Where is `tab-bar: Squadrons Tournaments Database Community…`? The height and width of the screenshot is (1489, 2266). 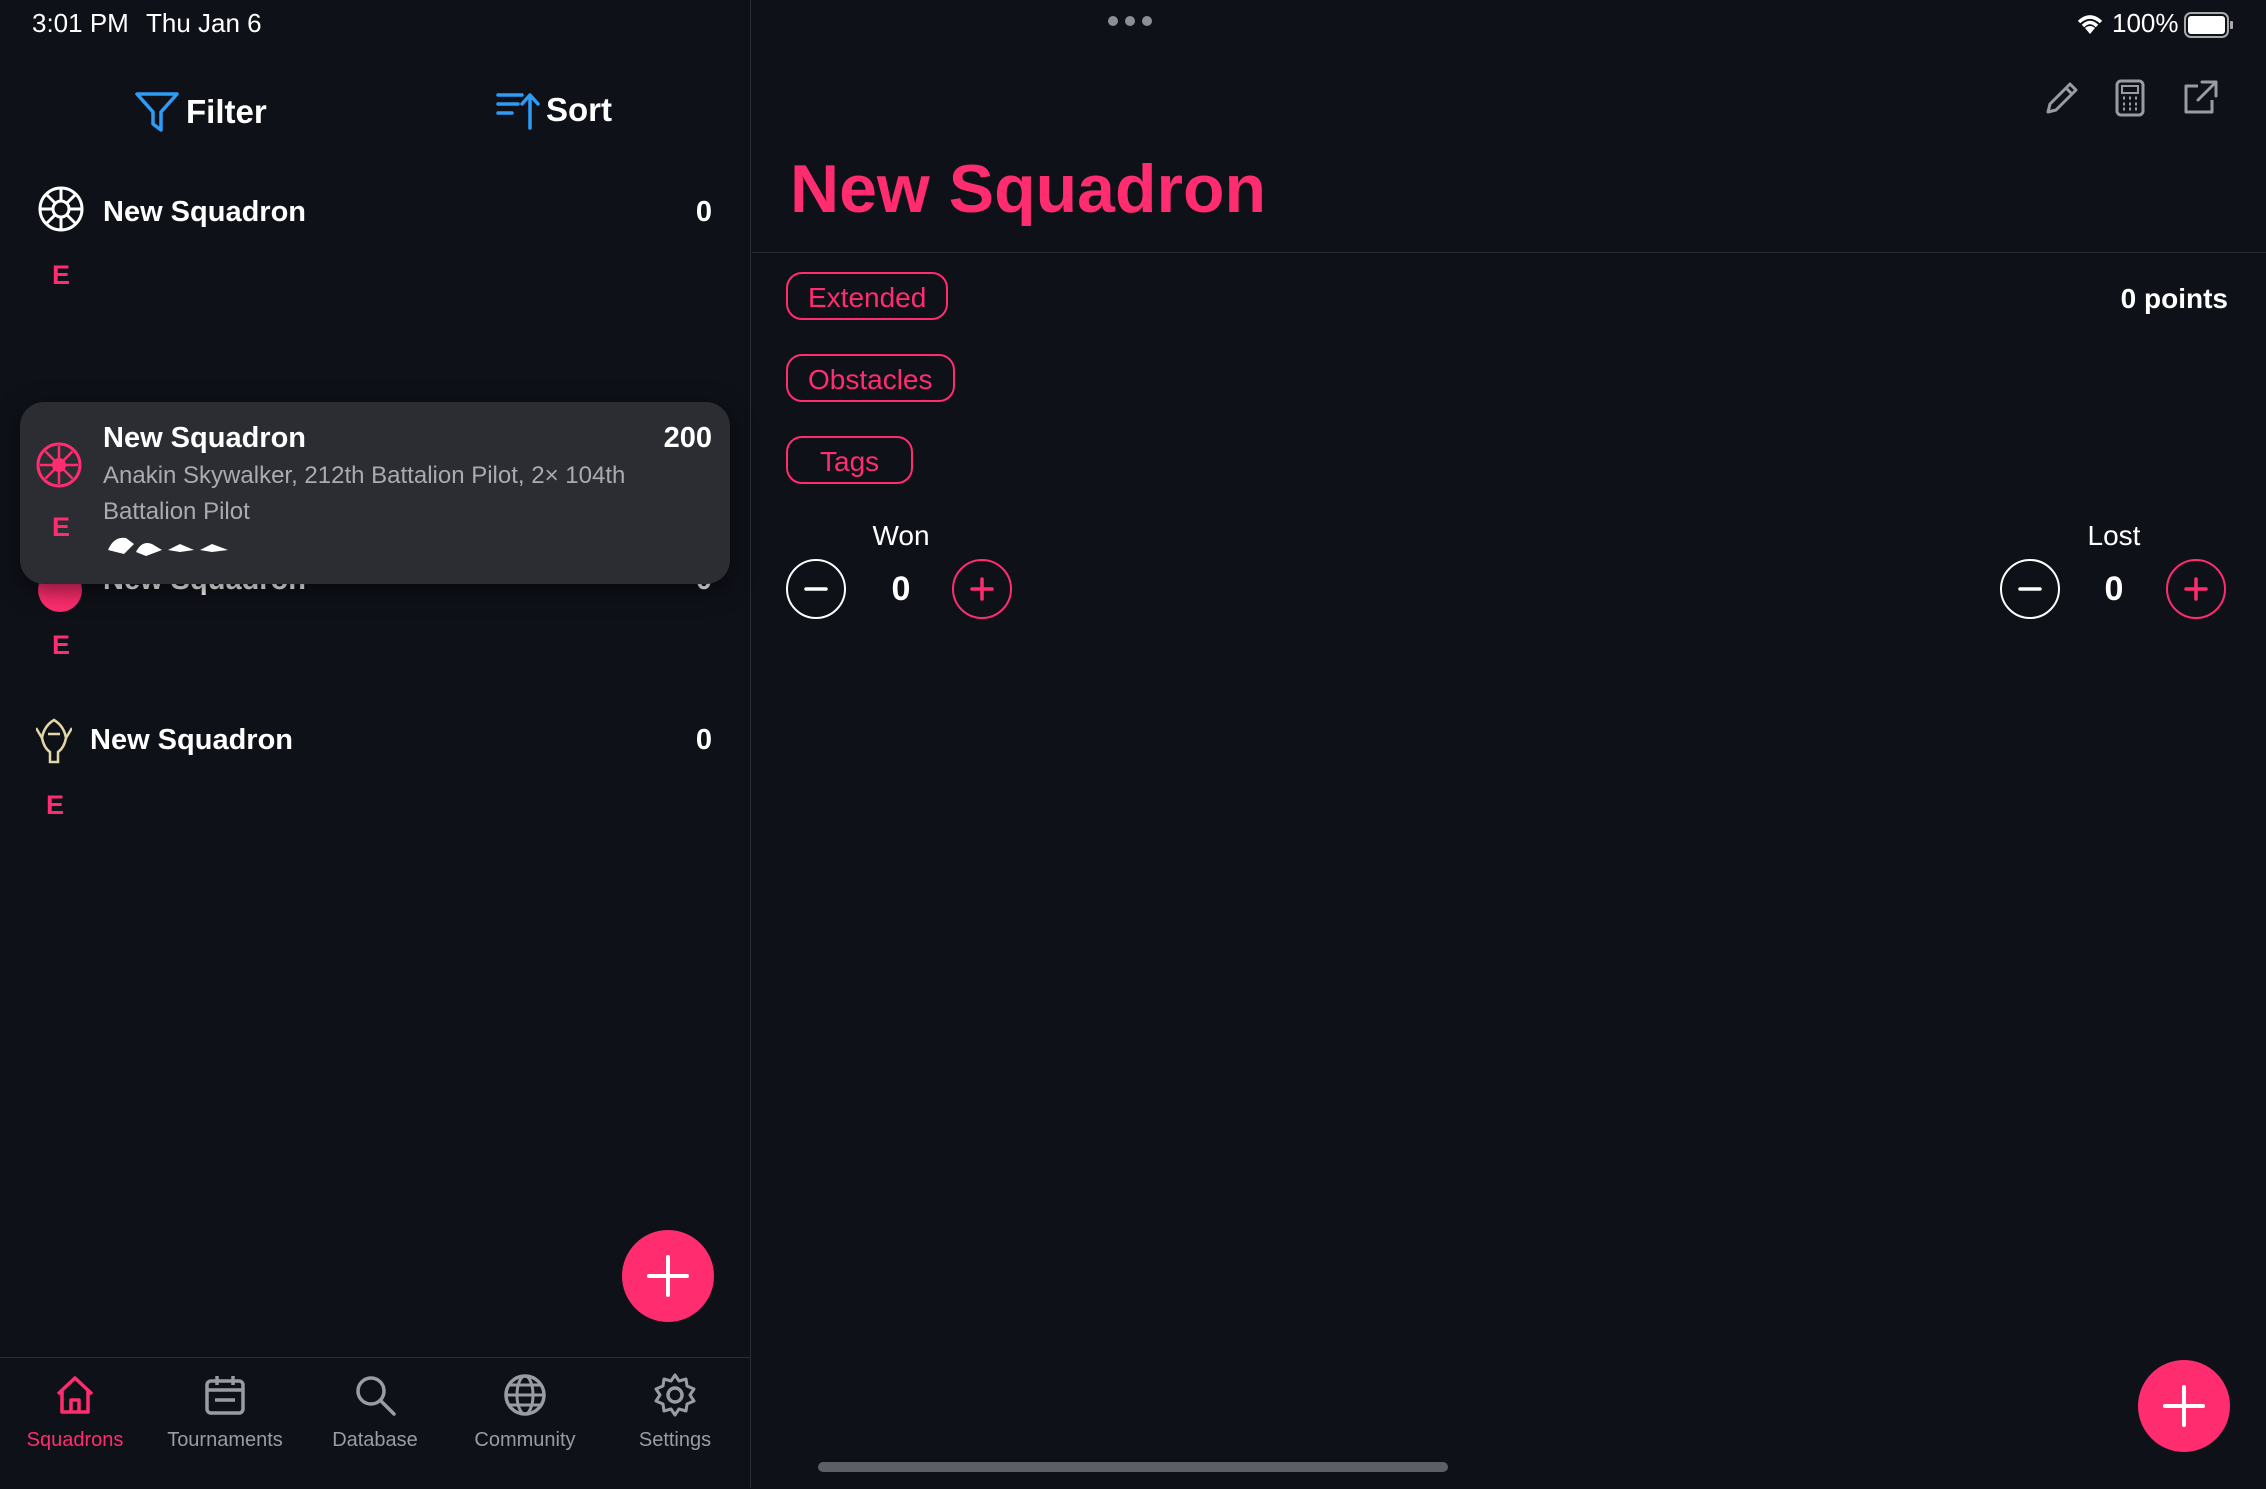 tab-bar: Squadrons Tournaments Database Community… is located at coordinates (375, 1423).